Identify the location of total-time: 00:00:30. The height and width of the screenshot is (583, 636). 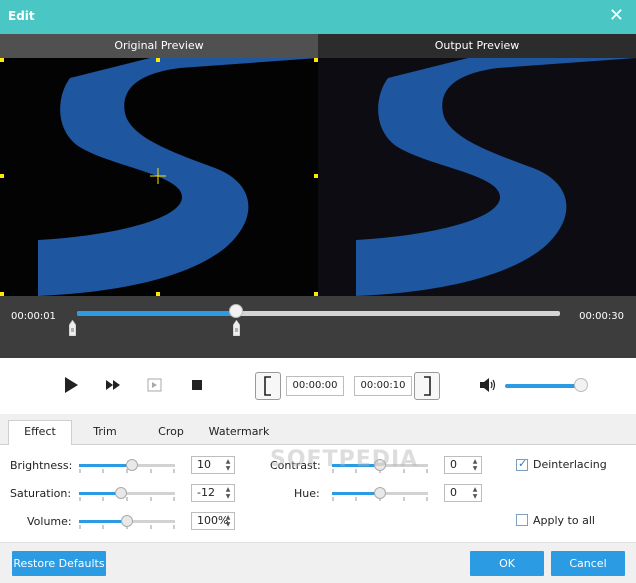
(601, 316).